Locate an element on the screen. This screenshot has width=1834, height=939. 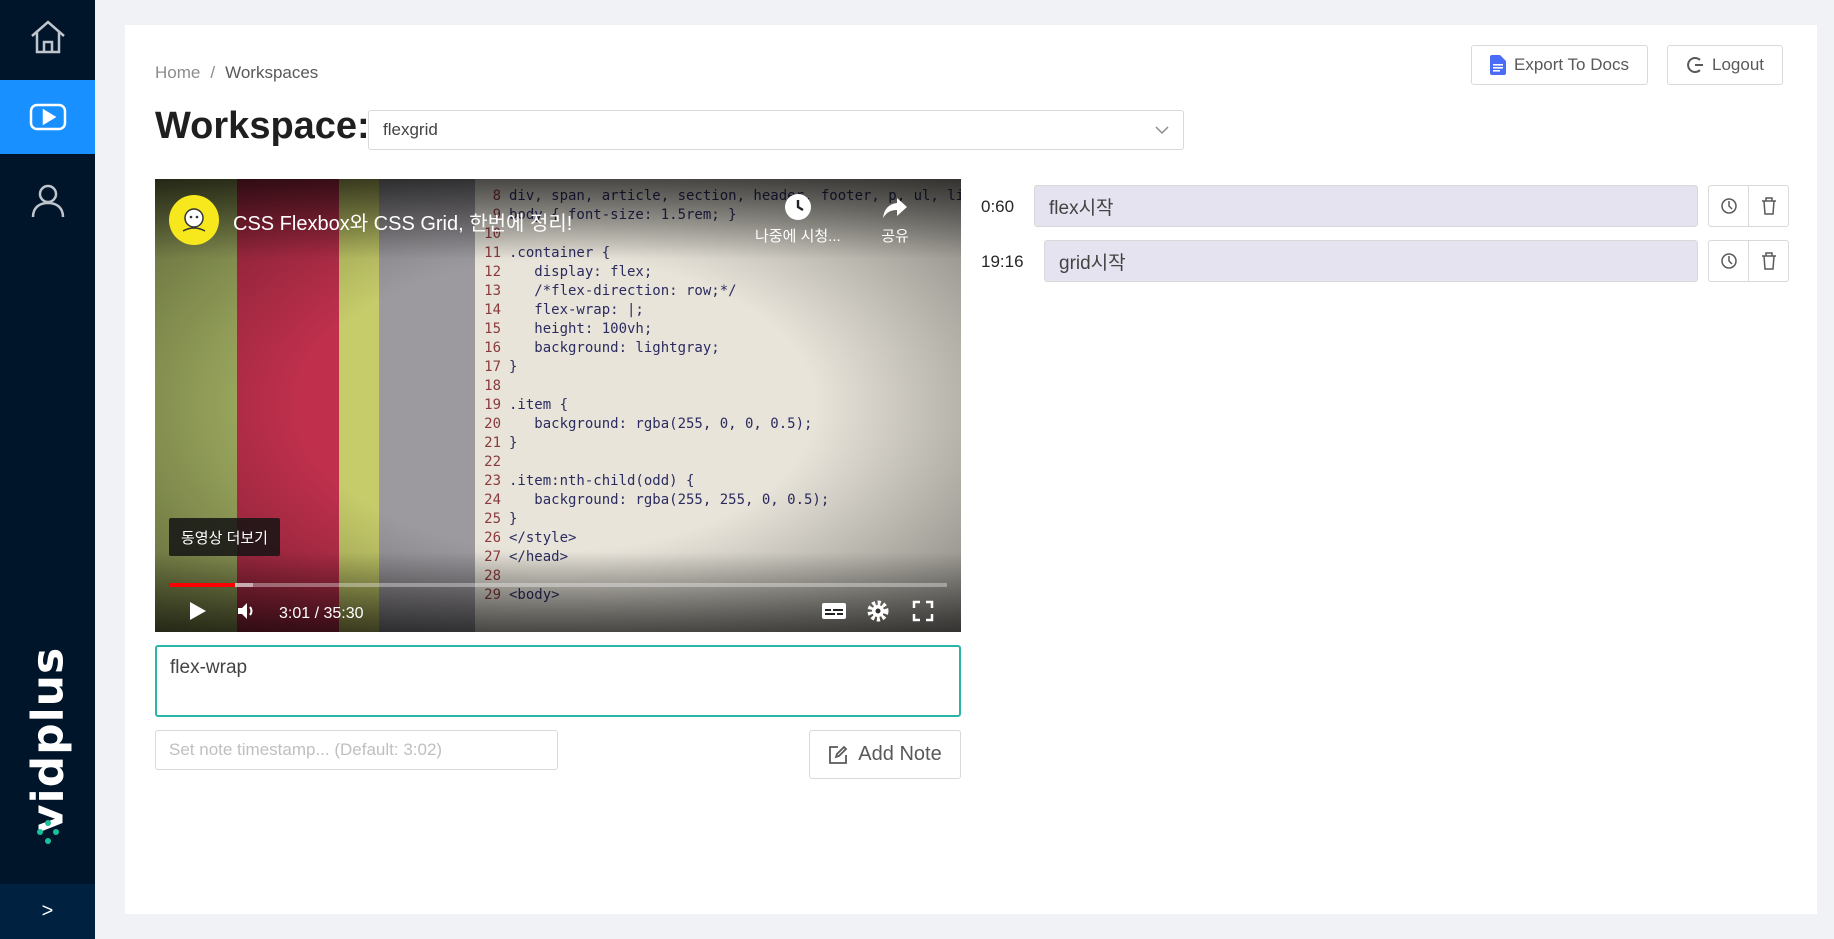
video-code-line-number: 17 is located at coordinates (492, 367).